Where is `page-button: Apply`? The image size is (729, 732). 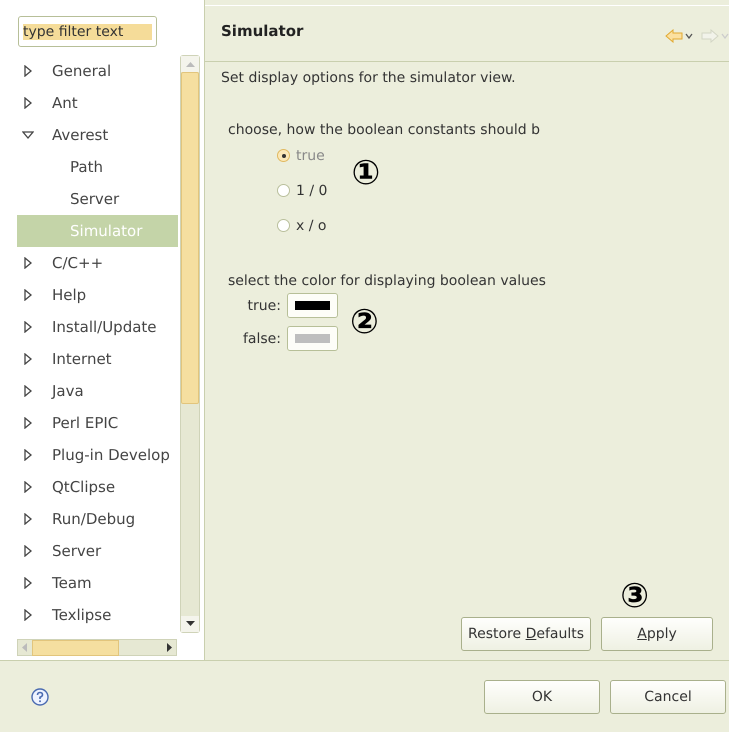 page-button: Apply is located at coordinates (657, 634).